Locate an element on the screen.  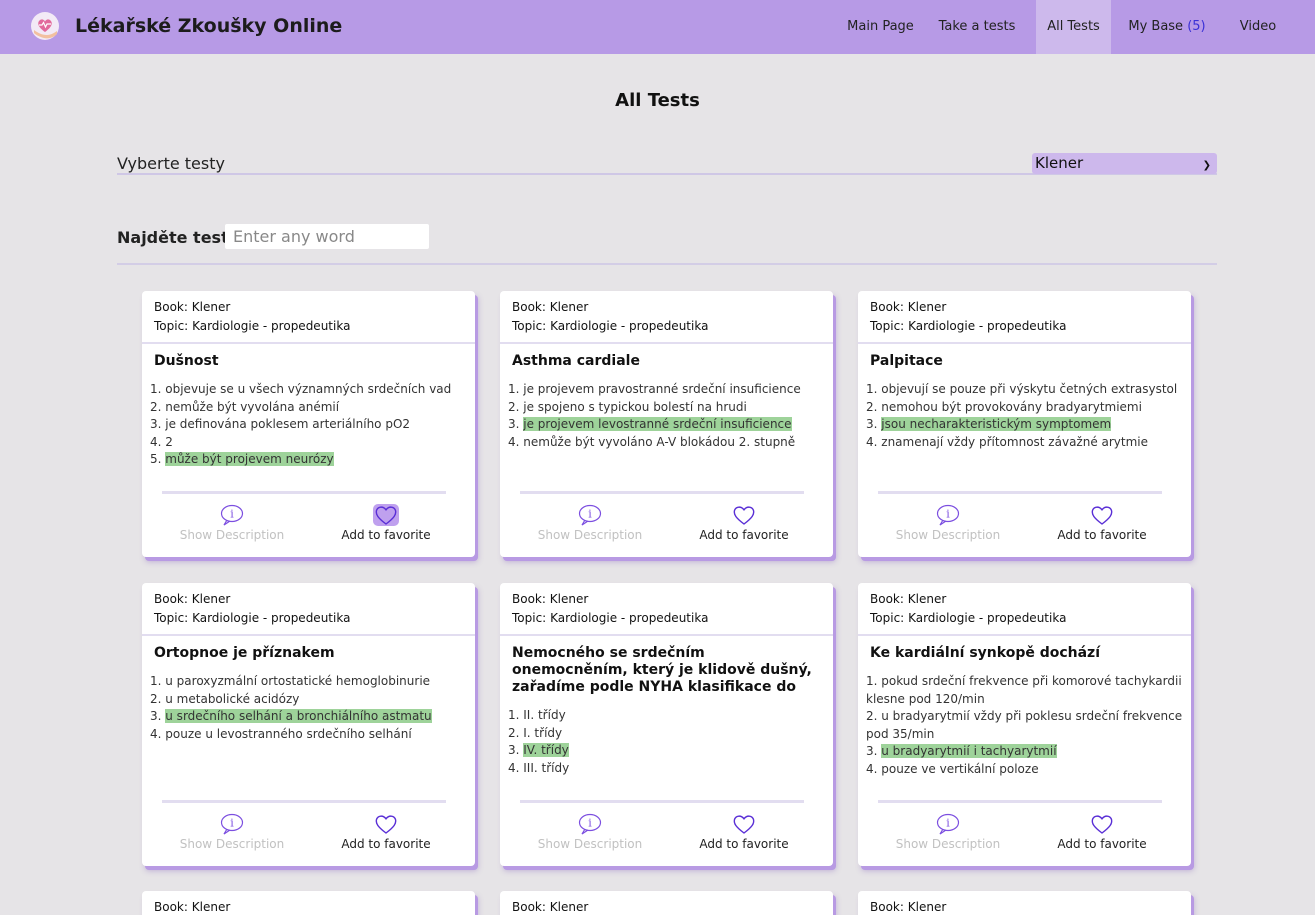
page-title: All Tests is located at coordinates (657, 100).